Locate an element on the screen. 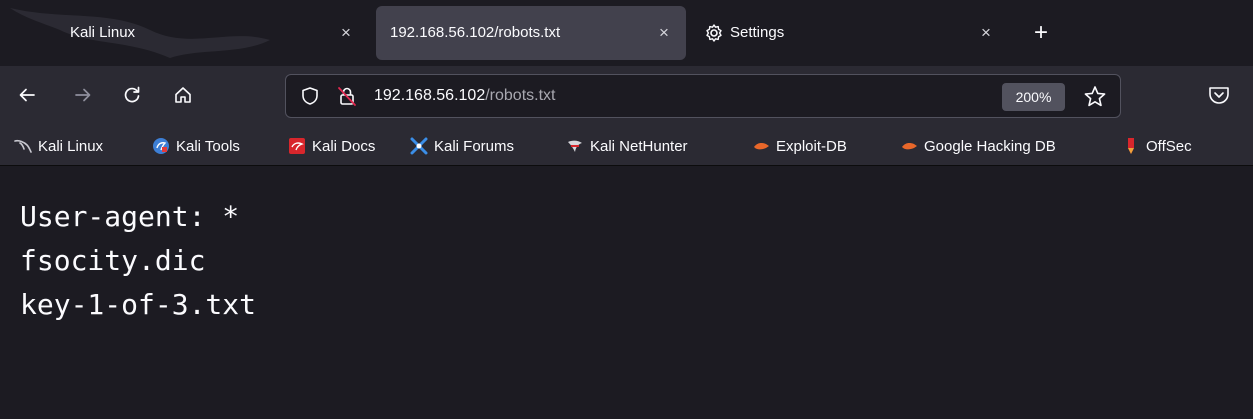  kali-nethunter-icon is located at coordinates (575, 146).